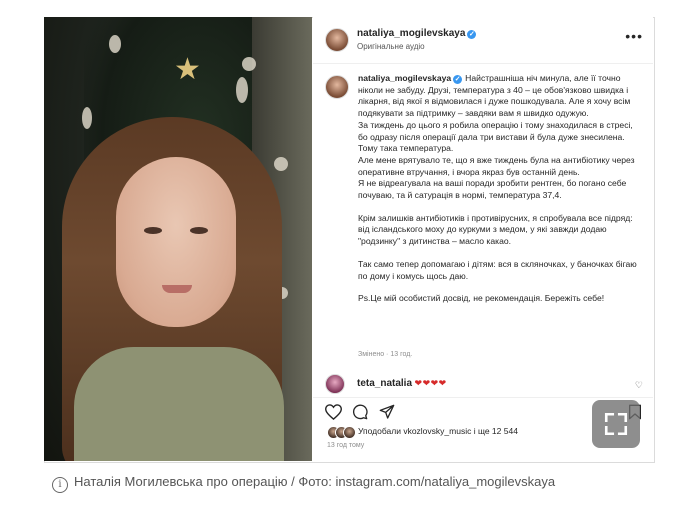 The image size is (688, 509). I want to click on post-time: 13 год тому, so click(346, 445).